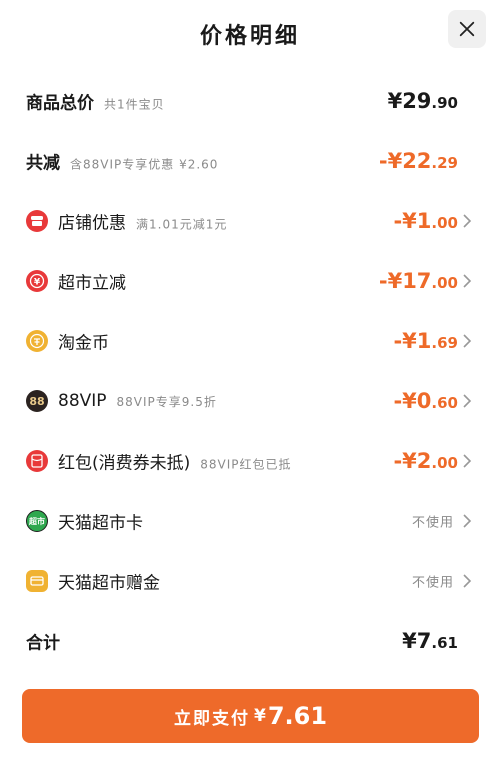 Image resolution: width=500 pixels, height=763 pixels. What do you see at coordinates (37, 341) in the screenshot?
I see `gold-coin-icon` at bounding box center [37, 341].